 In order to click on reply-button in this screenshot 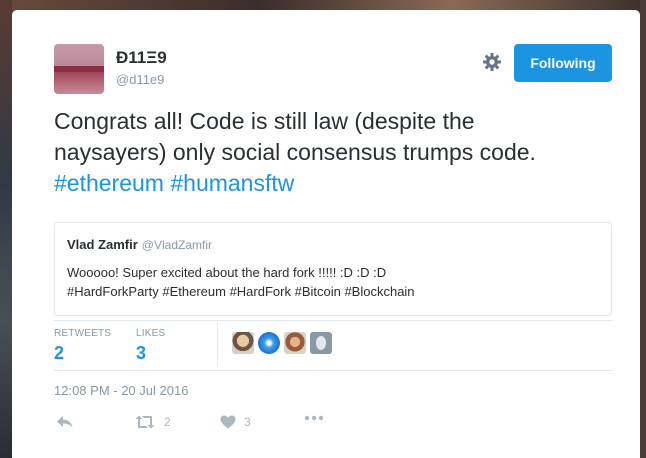, I will do `click(65, 422)`.